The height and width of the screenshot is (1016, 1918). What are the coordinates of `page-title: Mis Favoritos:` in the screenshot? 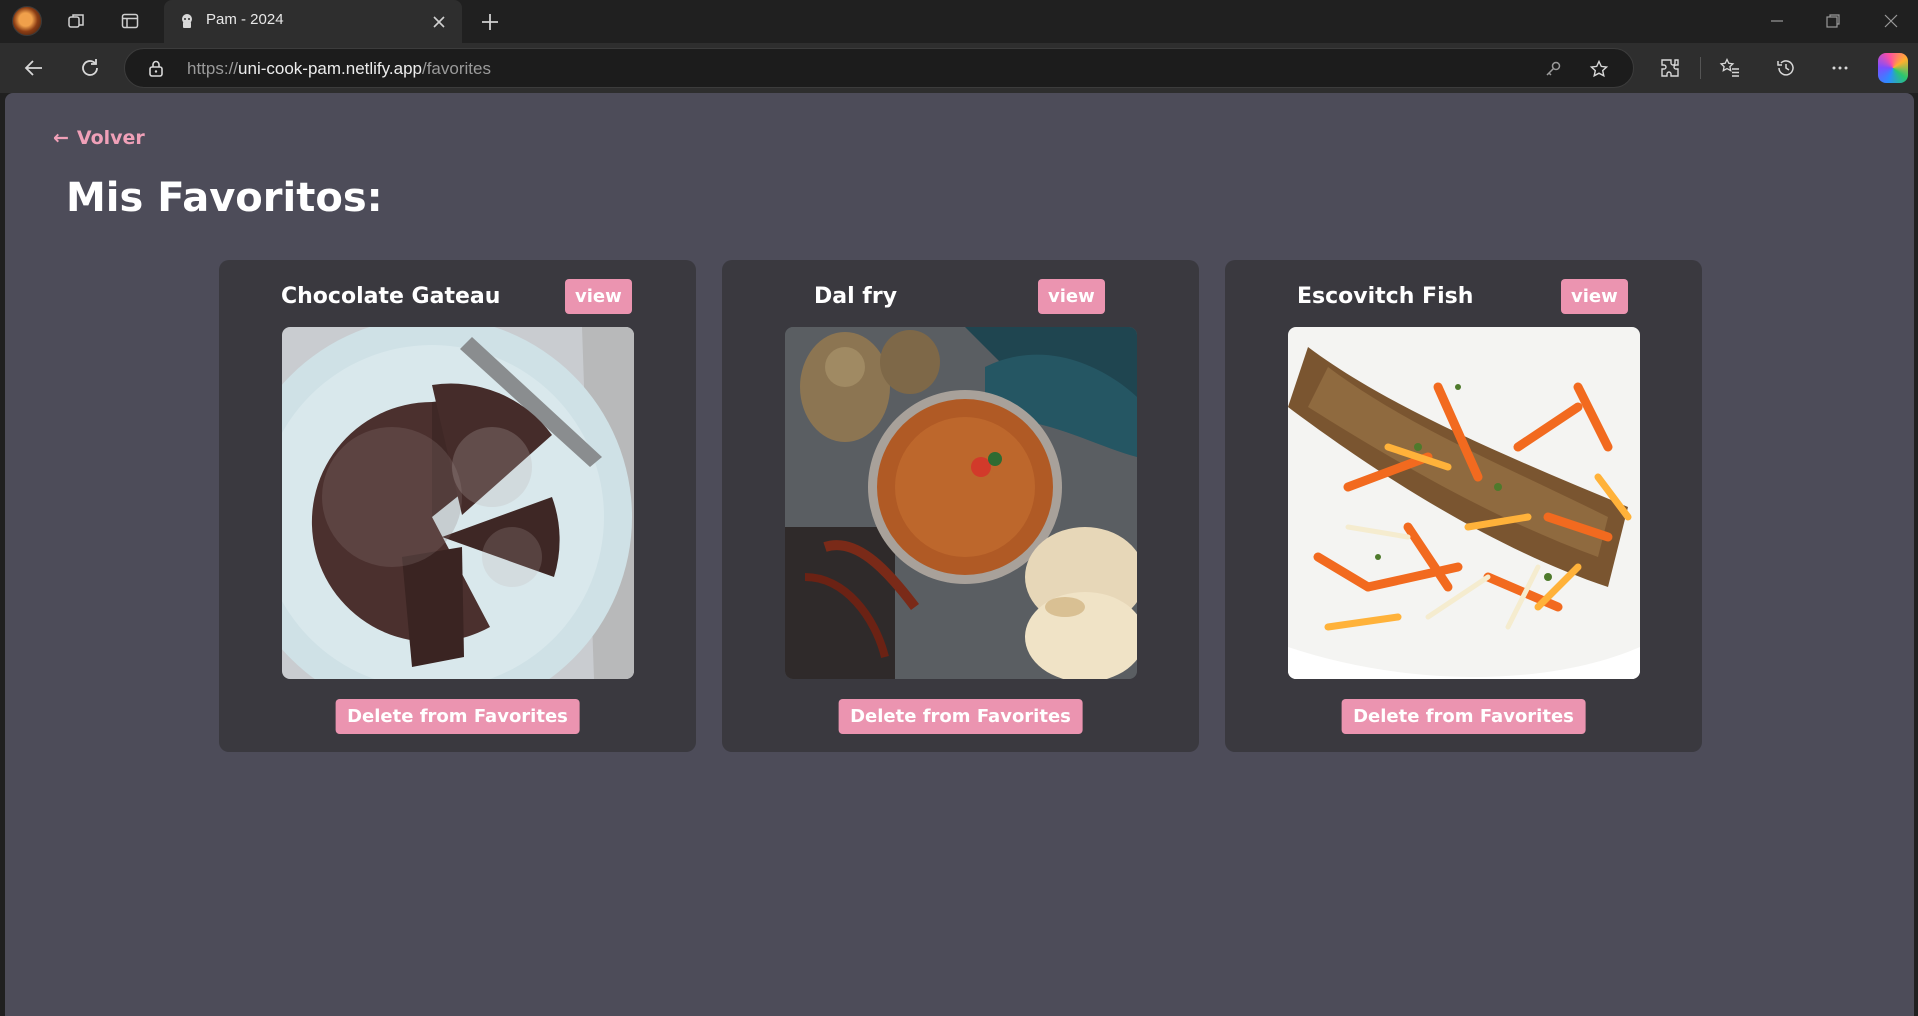 It's located at (224, 198).